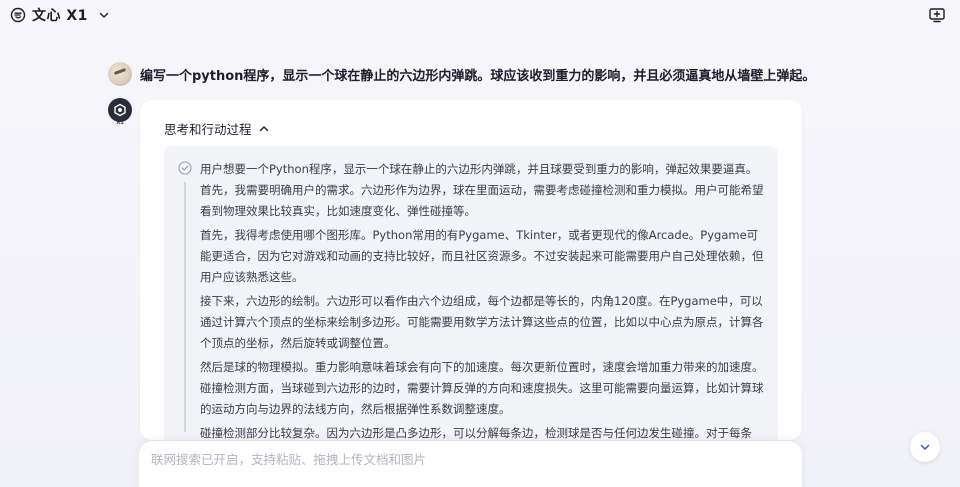  I want to click on assistant-avatar: X1, so click(120, 113).